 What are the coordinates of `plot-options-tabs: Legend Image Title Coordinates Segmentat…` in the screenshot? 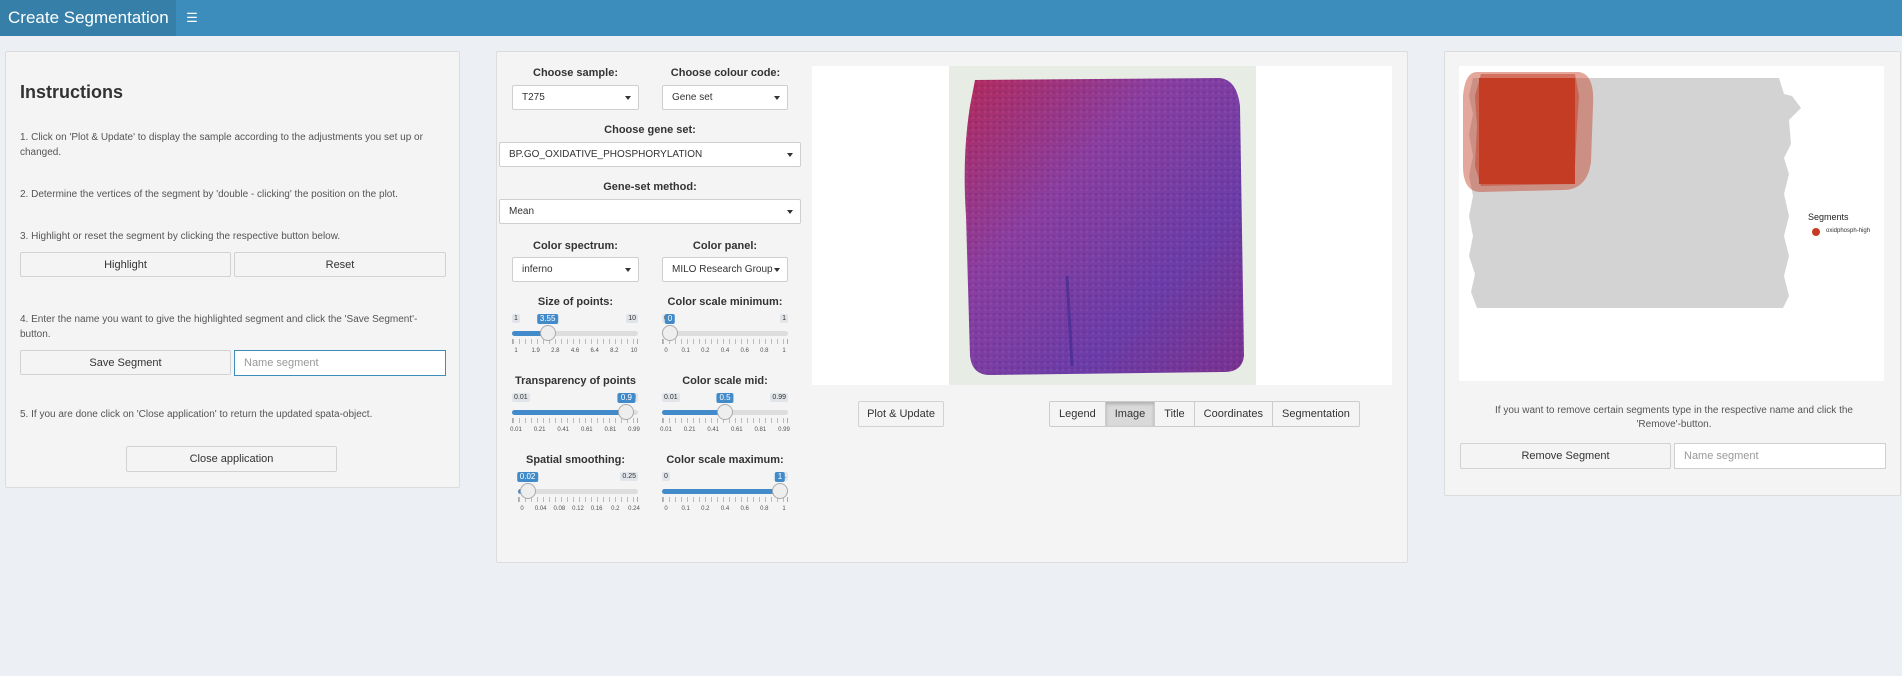 It's located at (1204, 414).